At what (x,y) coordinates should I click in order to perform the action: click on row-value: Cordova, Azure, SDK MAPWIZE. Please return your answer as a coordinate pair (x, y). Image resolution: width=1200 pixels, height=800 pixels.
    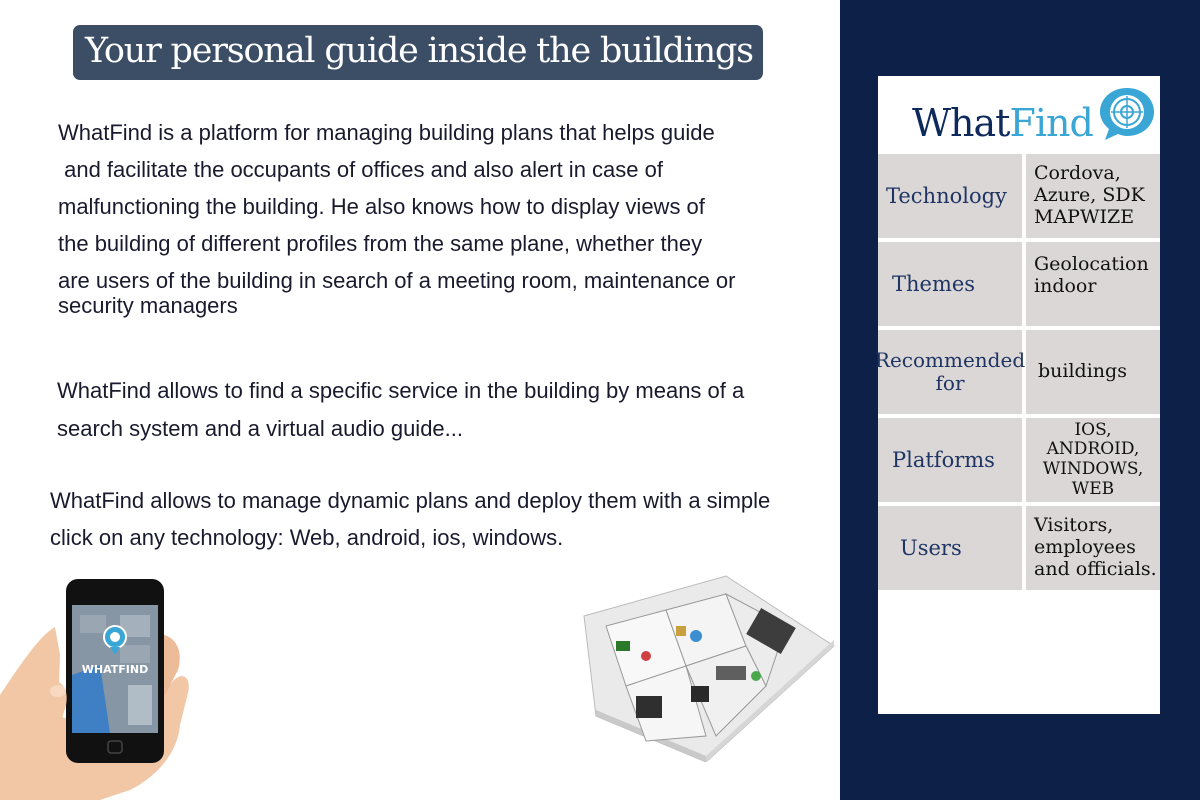
    Looking at the image, I should click on (1093, 196).